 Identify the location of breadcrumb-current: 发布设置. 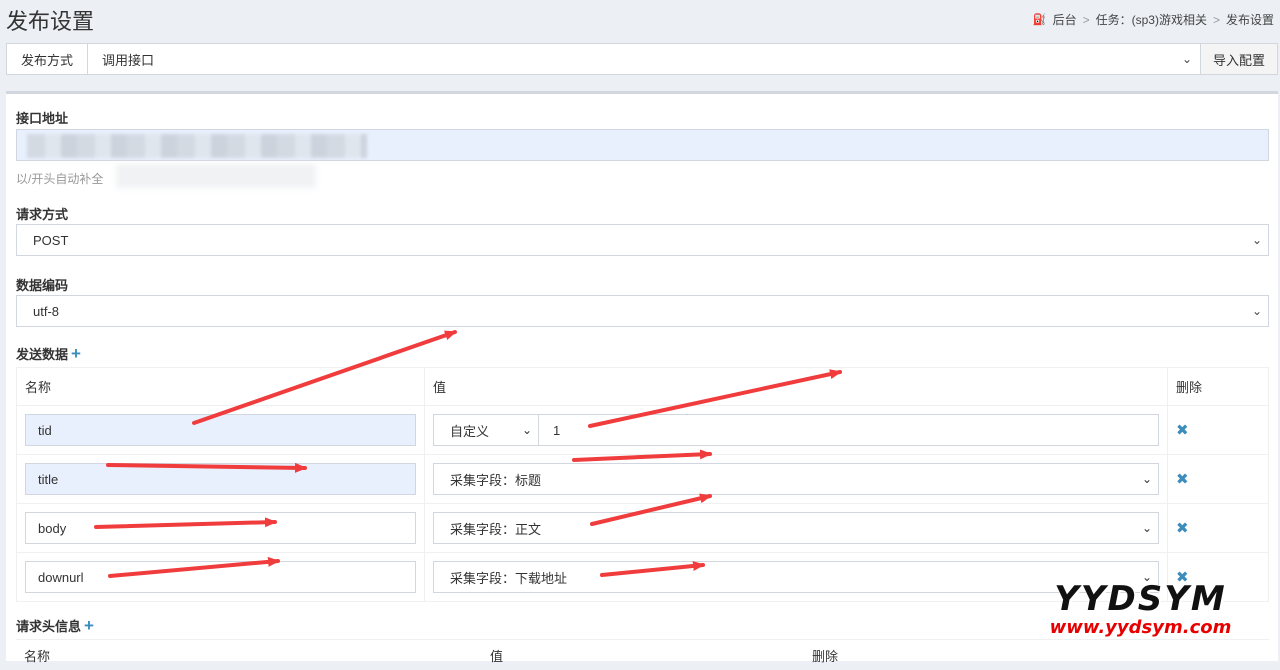
(1249, 20).